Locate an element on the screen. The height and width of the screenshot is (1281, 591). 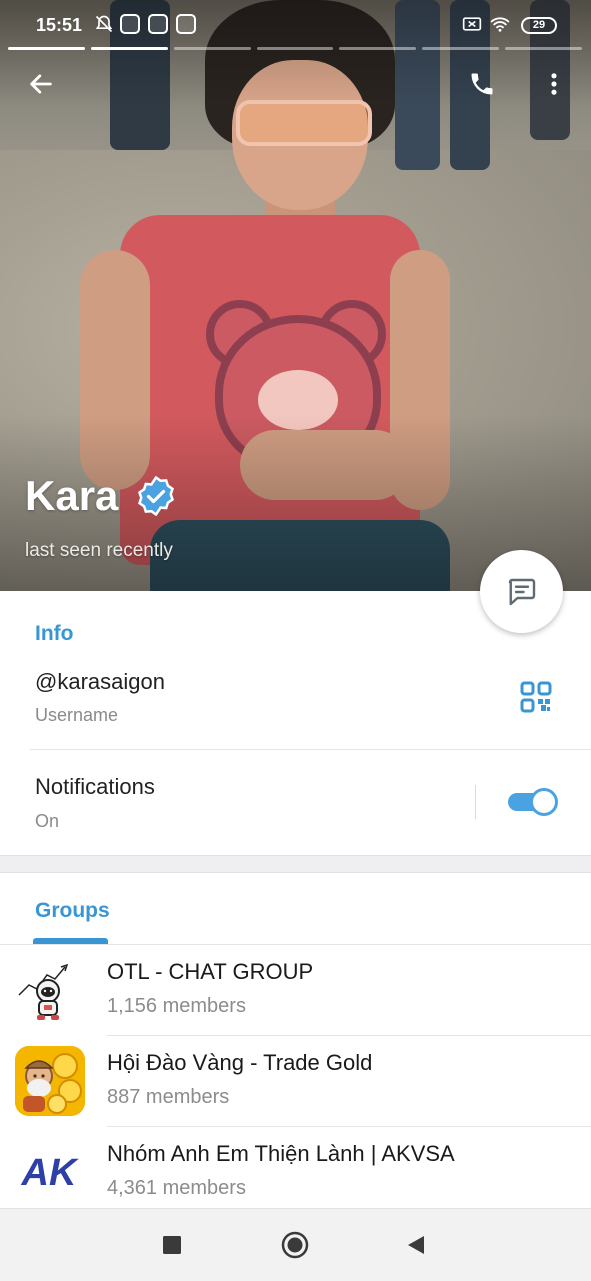
group-member-count: 4,361 members is located at coordinates (176, 1188).